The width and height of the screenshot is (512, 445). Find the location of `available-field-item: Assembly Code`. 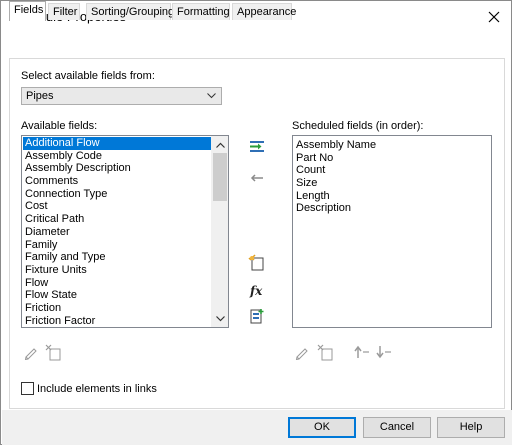

available-field-item: Assembly Code is located at coordinates (117, 156).